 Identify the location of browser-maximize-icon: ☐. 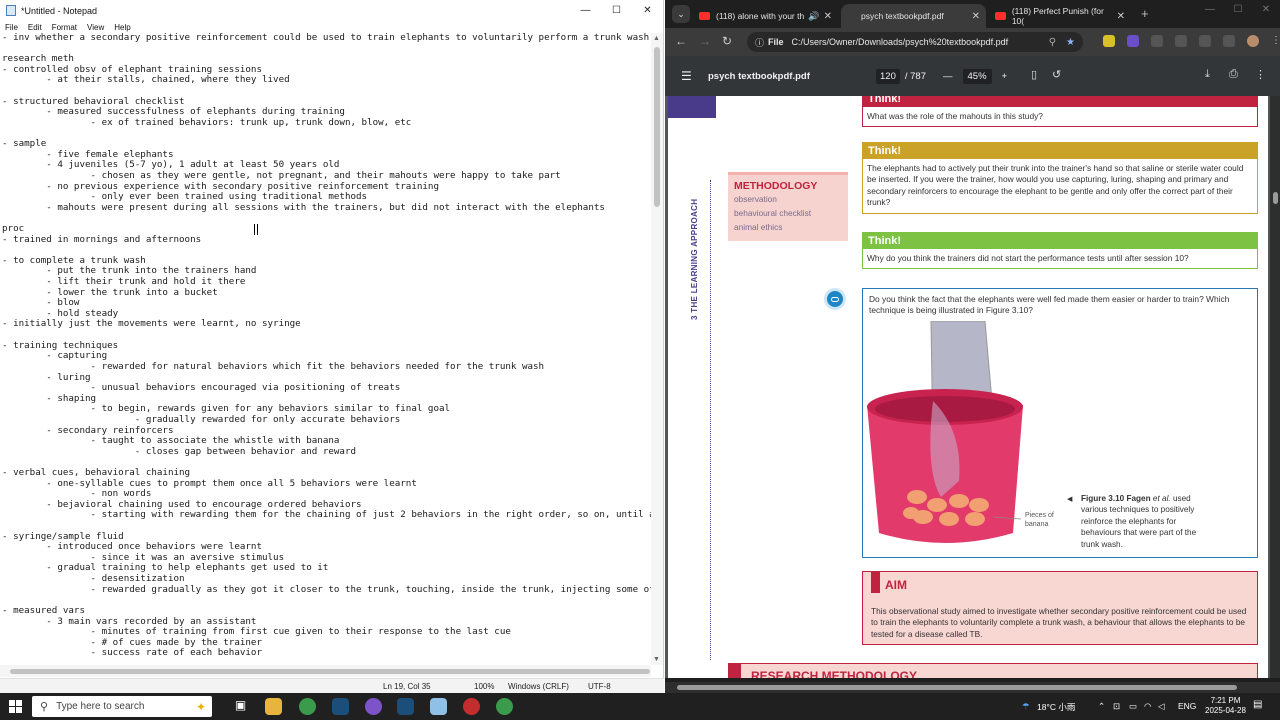
(1238, 9).